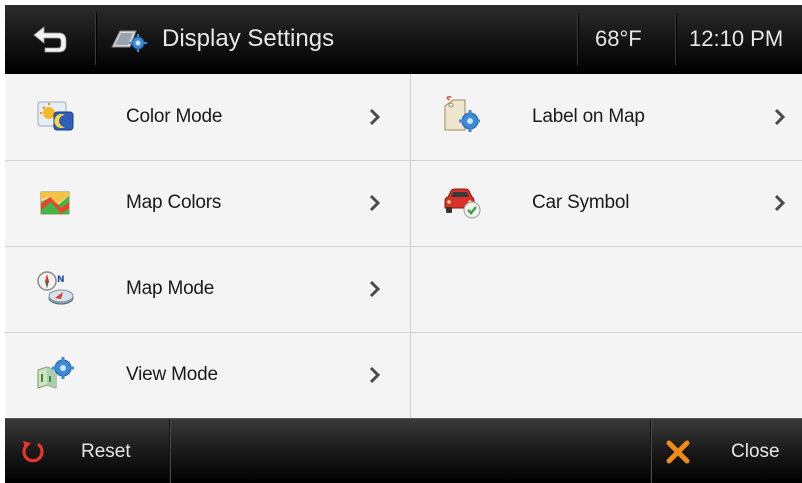 The width and height of the screenshot is (802, 483). Describe the element at coordinates (169, 451) in the screenshot. I see `toolbar-separator` at that location.